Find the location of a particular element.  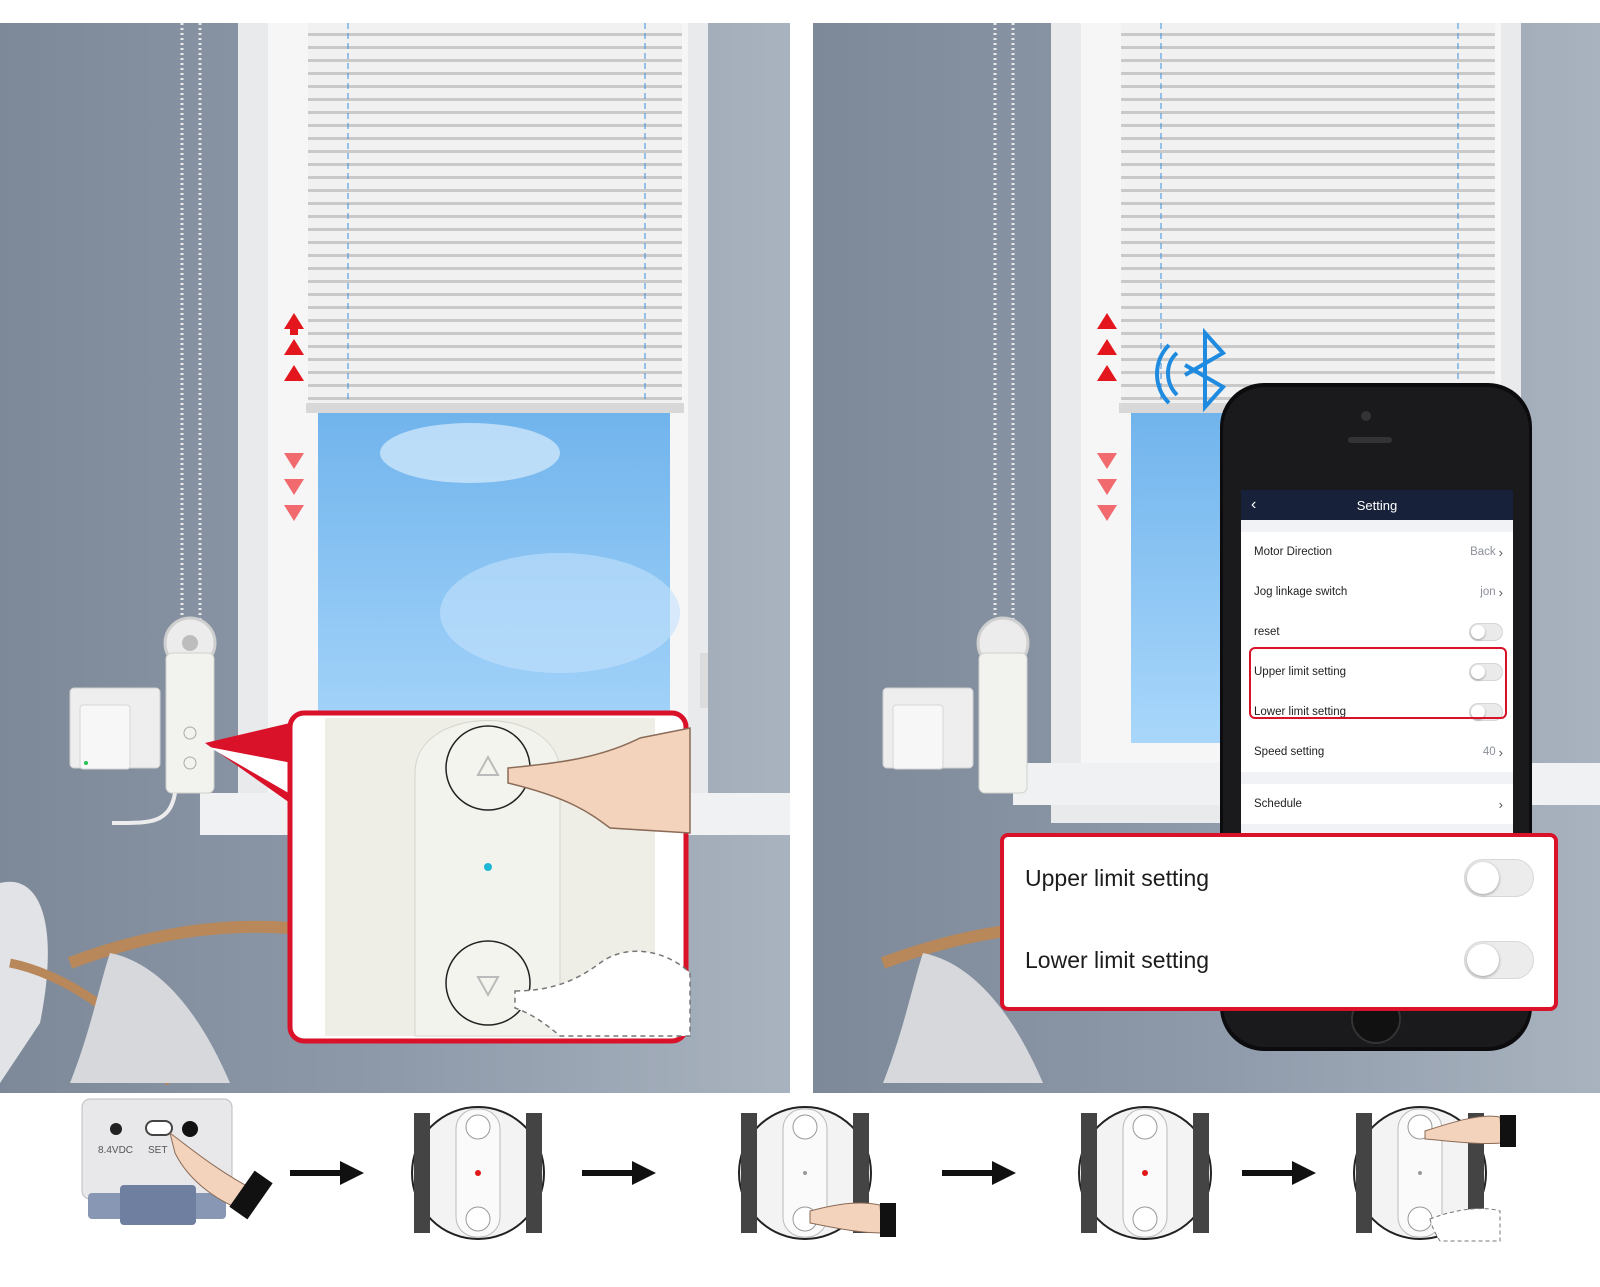

setting-row-reset: reset is located at coordinates (1377, 632).